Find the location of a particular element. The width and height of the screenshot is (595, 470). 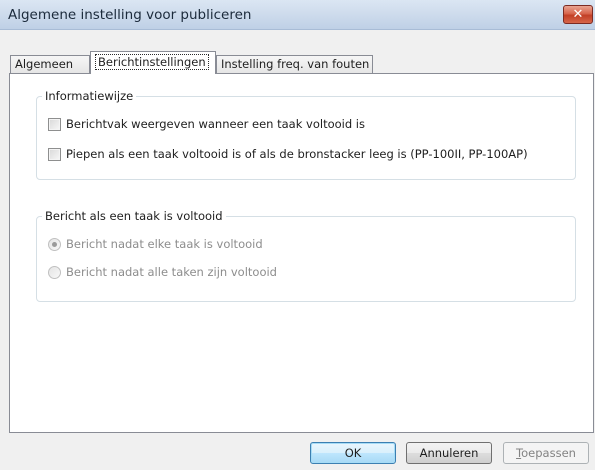

group-legend: Bericht als een taak is voltooid is located at coordinates (134, 216).